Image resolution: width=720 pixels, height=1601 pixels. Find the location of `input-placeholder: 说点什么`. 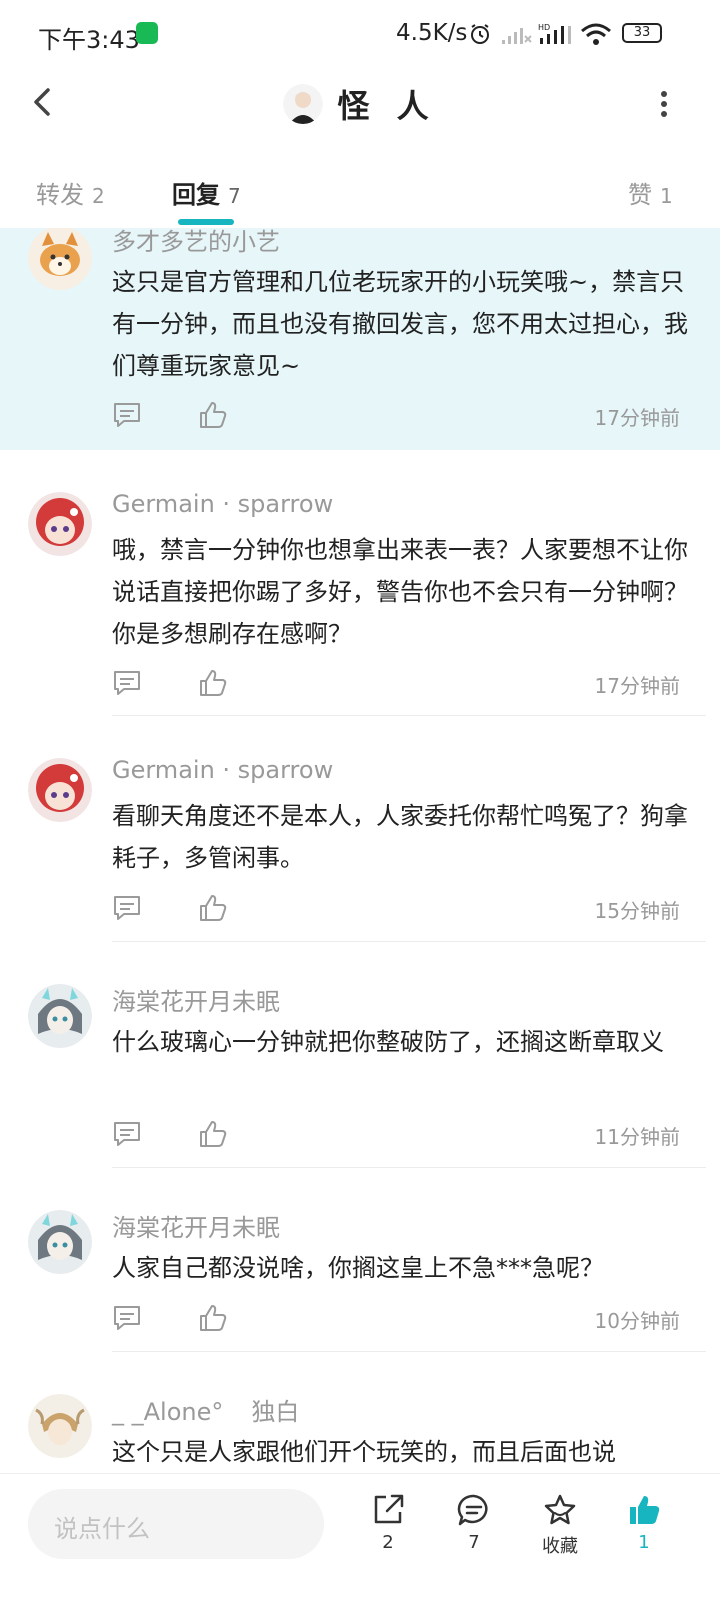

input-placeholder: 说点什么 is located at coordinates (102, 1529).